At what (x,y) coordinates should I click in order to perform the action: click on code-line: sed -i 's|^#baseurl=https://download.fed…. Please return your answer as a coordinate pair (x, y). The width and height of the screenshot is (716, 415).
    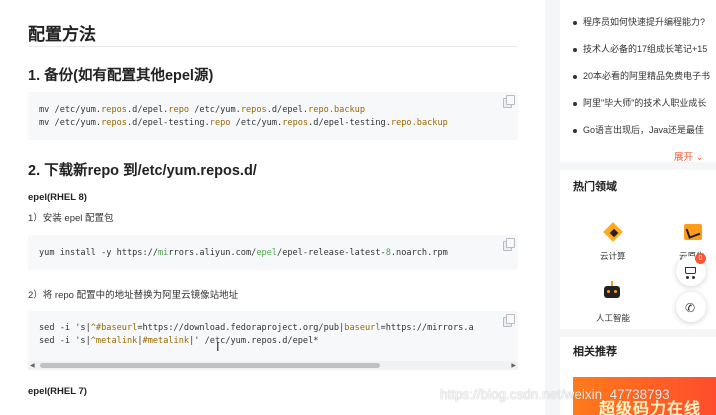
    Looking at the image, I should click on (256, 328).